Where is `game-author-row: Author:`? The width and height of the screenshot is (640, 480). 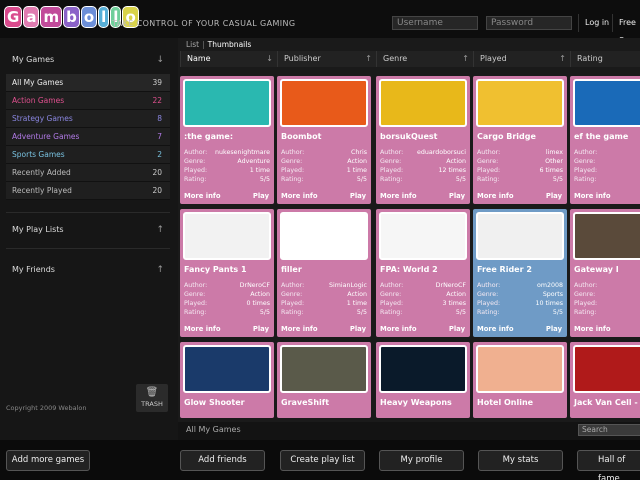
game-author-row: Author: is located at coordinates (607, 285).